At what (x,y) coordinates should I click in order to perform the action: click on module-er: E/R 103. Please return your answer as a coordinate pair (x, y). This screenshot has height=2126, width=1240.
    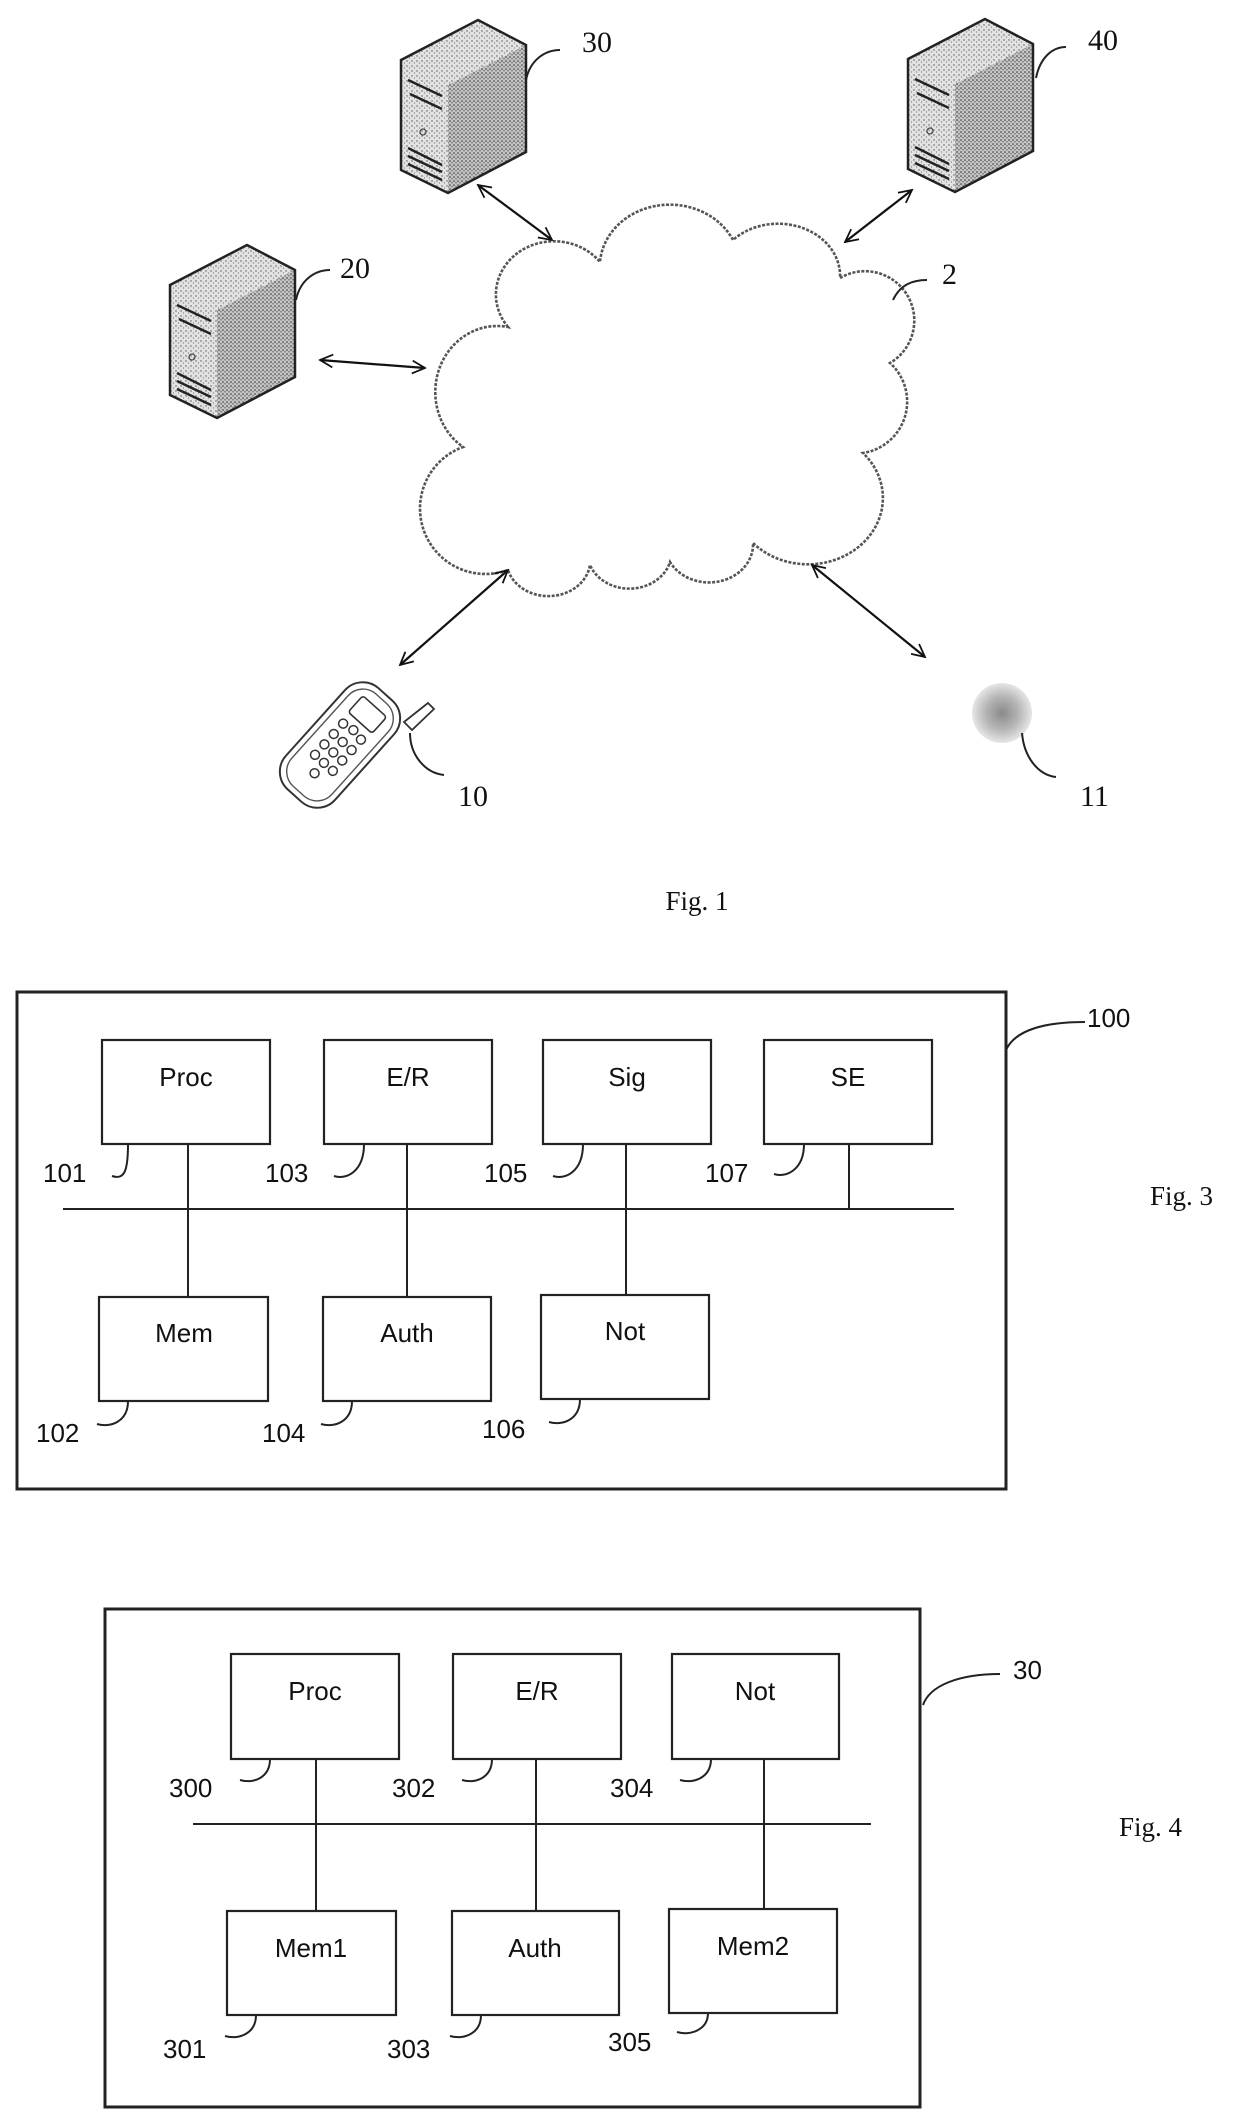
    Looking at the image, I should click on (379, 1113).